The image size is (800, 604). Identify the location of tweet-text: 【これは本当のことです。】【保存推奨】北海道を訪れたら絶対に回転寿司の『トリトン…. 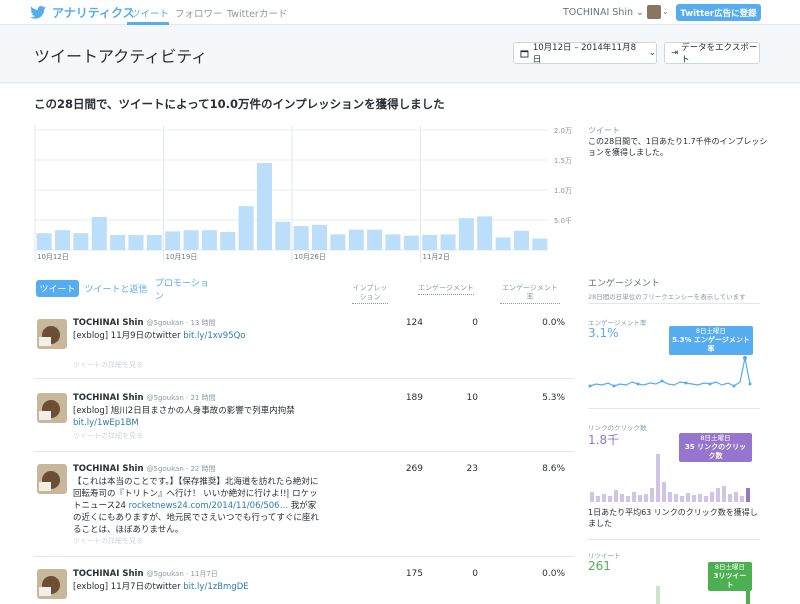
(196, 506).